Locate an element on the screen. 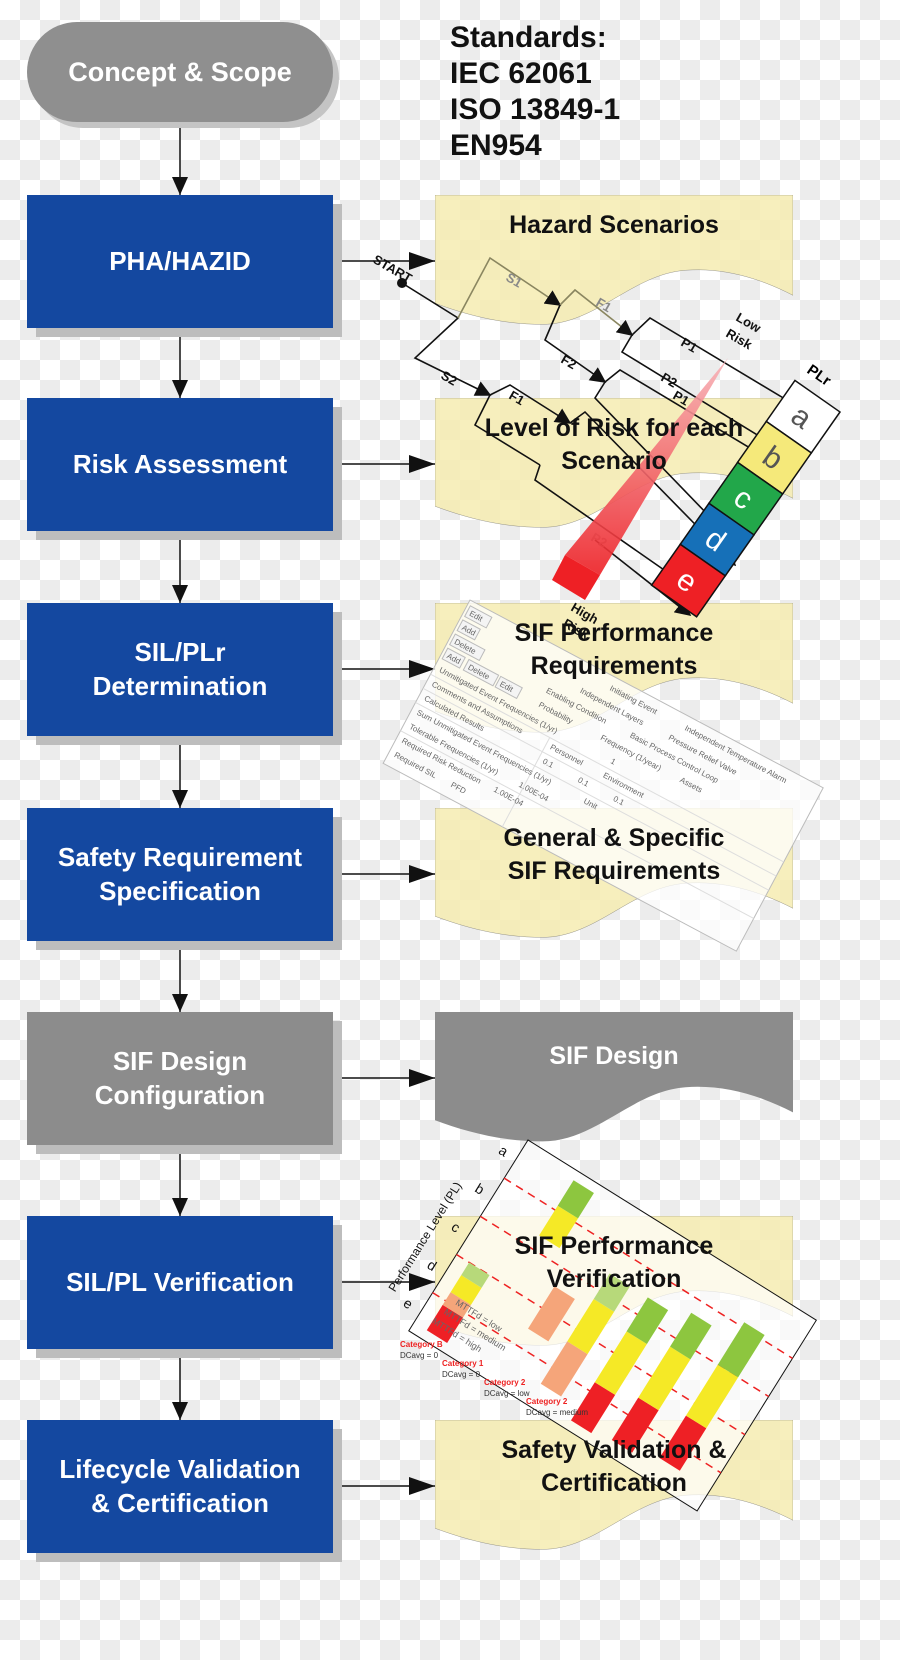 This screenshot has width=900, height=1660. output-label: General & Specific SIF Requirements is located at coordinates (614, 854).